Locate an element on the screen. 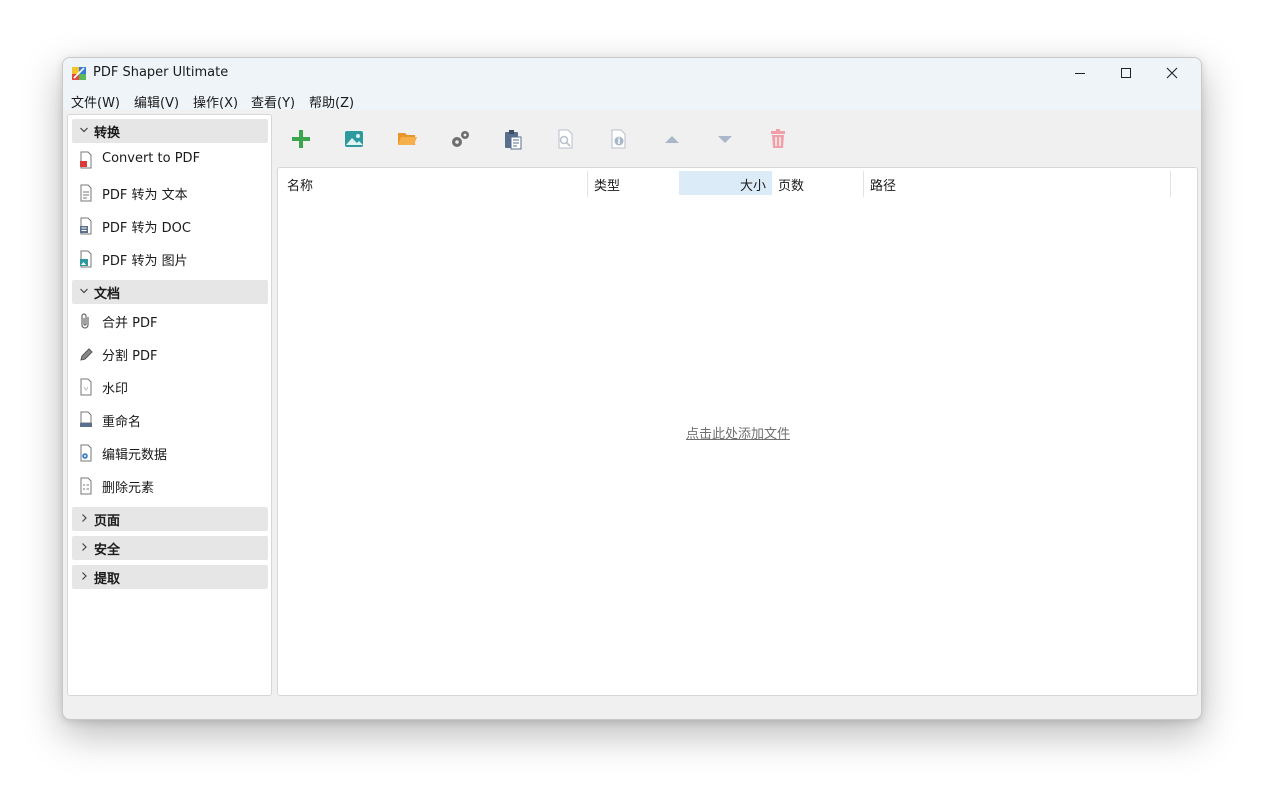 The width and height of the screenshot is (1270, 805). column-header-pages: 页数 is located at coordinates (820, 183).